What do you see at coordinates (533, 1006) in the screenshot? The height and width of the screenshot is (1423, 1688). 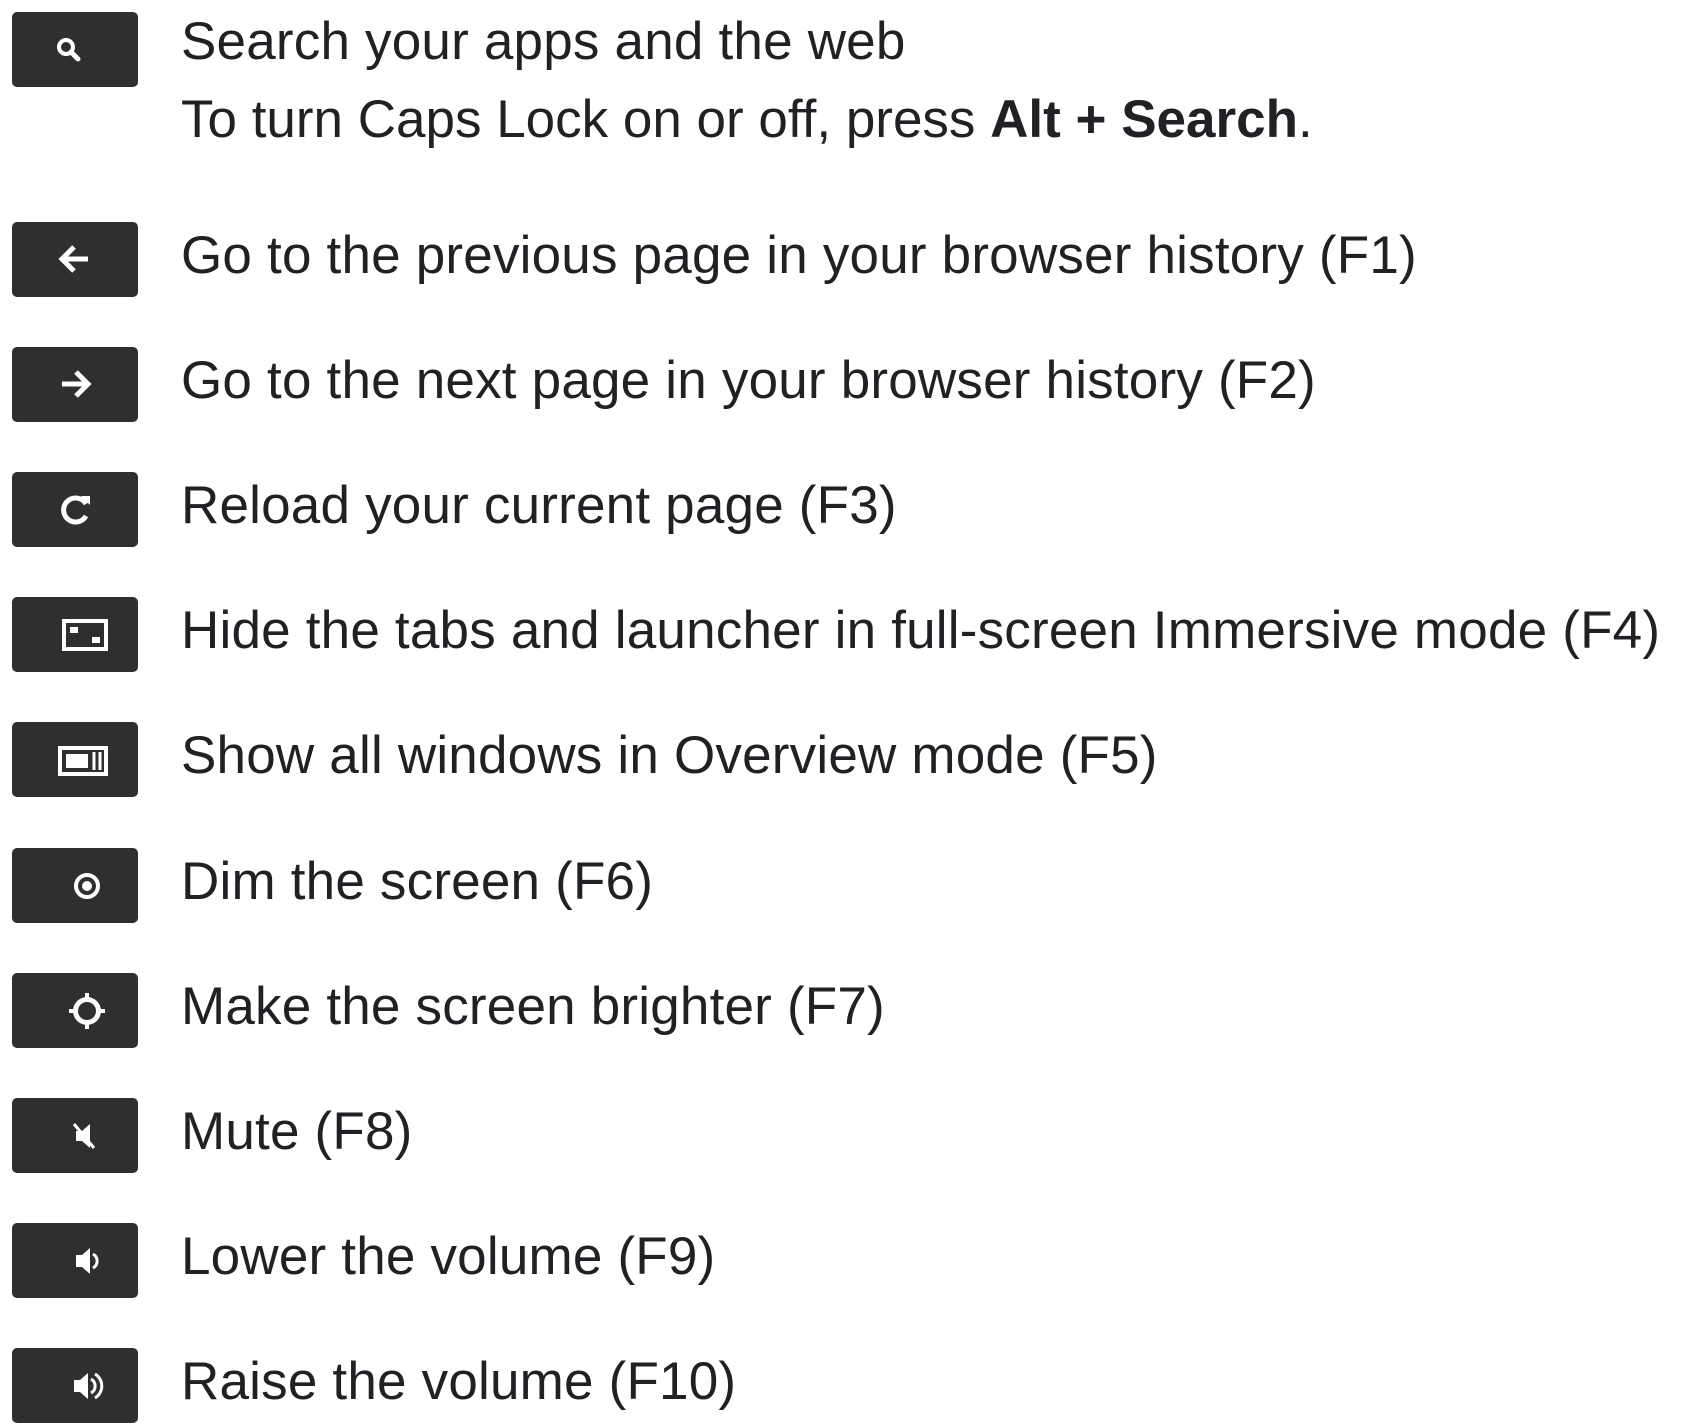 I see `shortcut-description: Make the screen brighter (F7)` at bounding box center [533, 1006].